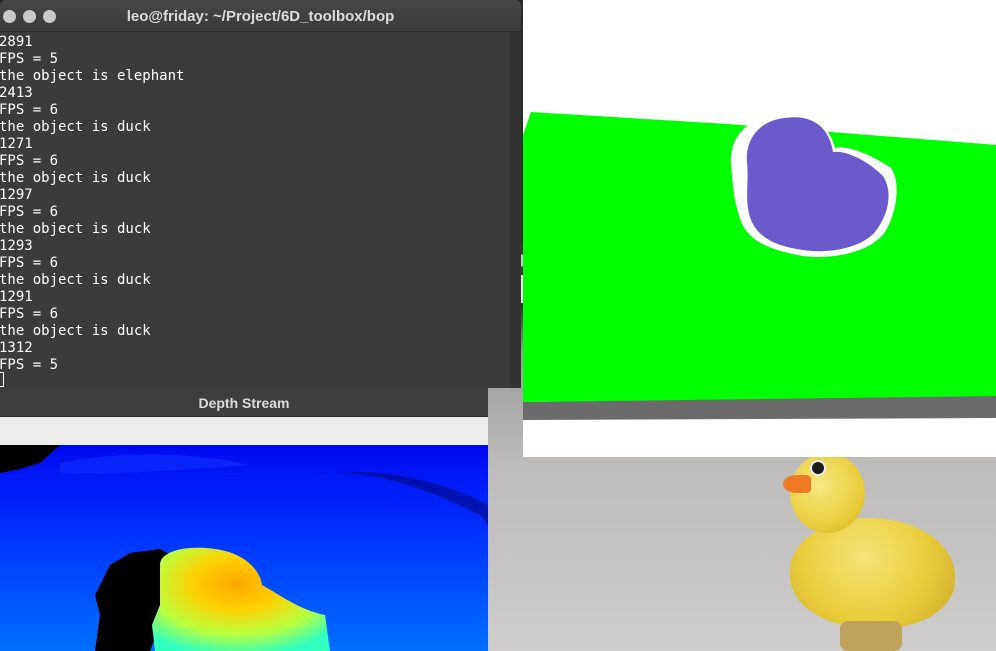  I want to click on terminal-line: 1312, so click(16, 348).